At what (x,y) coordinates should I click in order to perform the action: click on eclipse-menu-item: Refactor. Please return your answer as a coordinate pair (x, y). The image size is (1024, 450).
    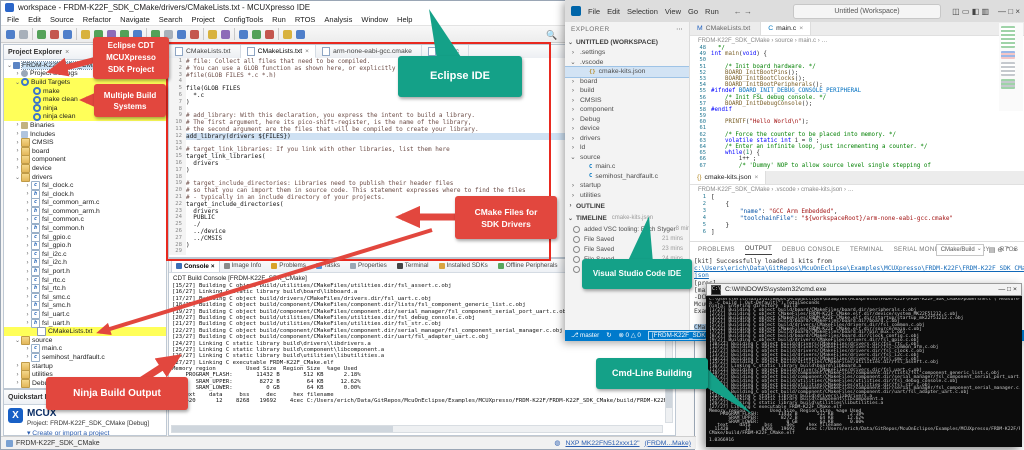
    Looking at the image, I should click on (97, 19).